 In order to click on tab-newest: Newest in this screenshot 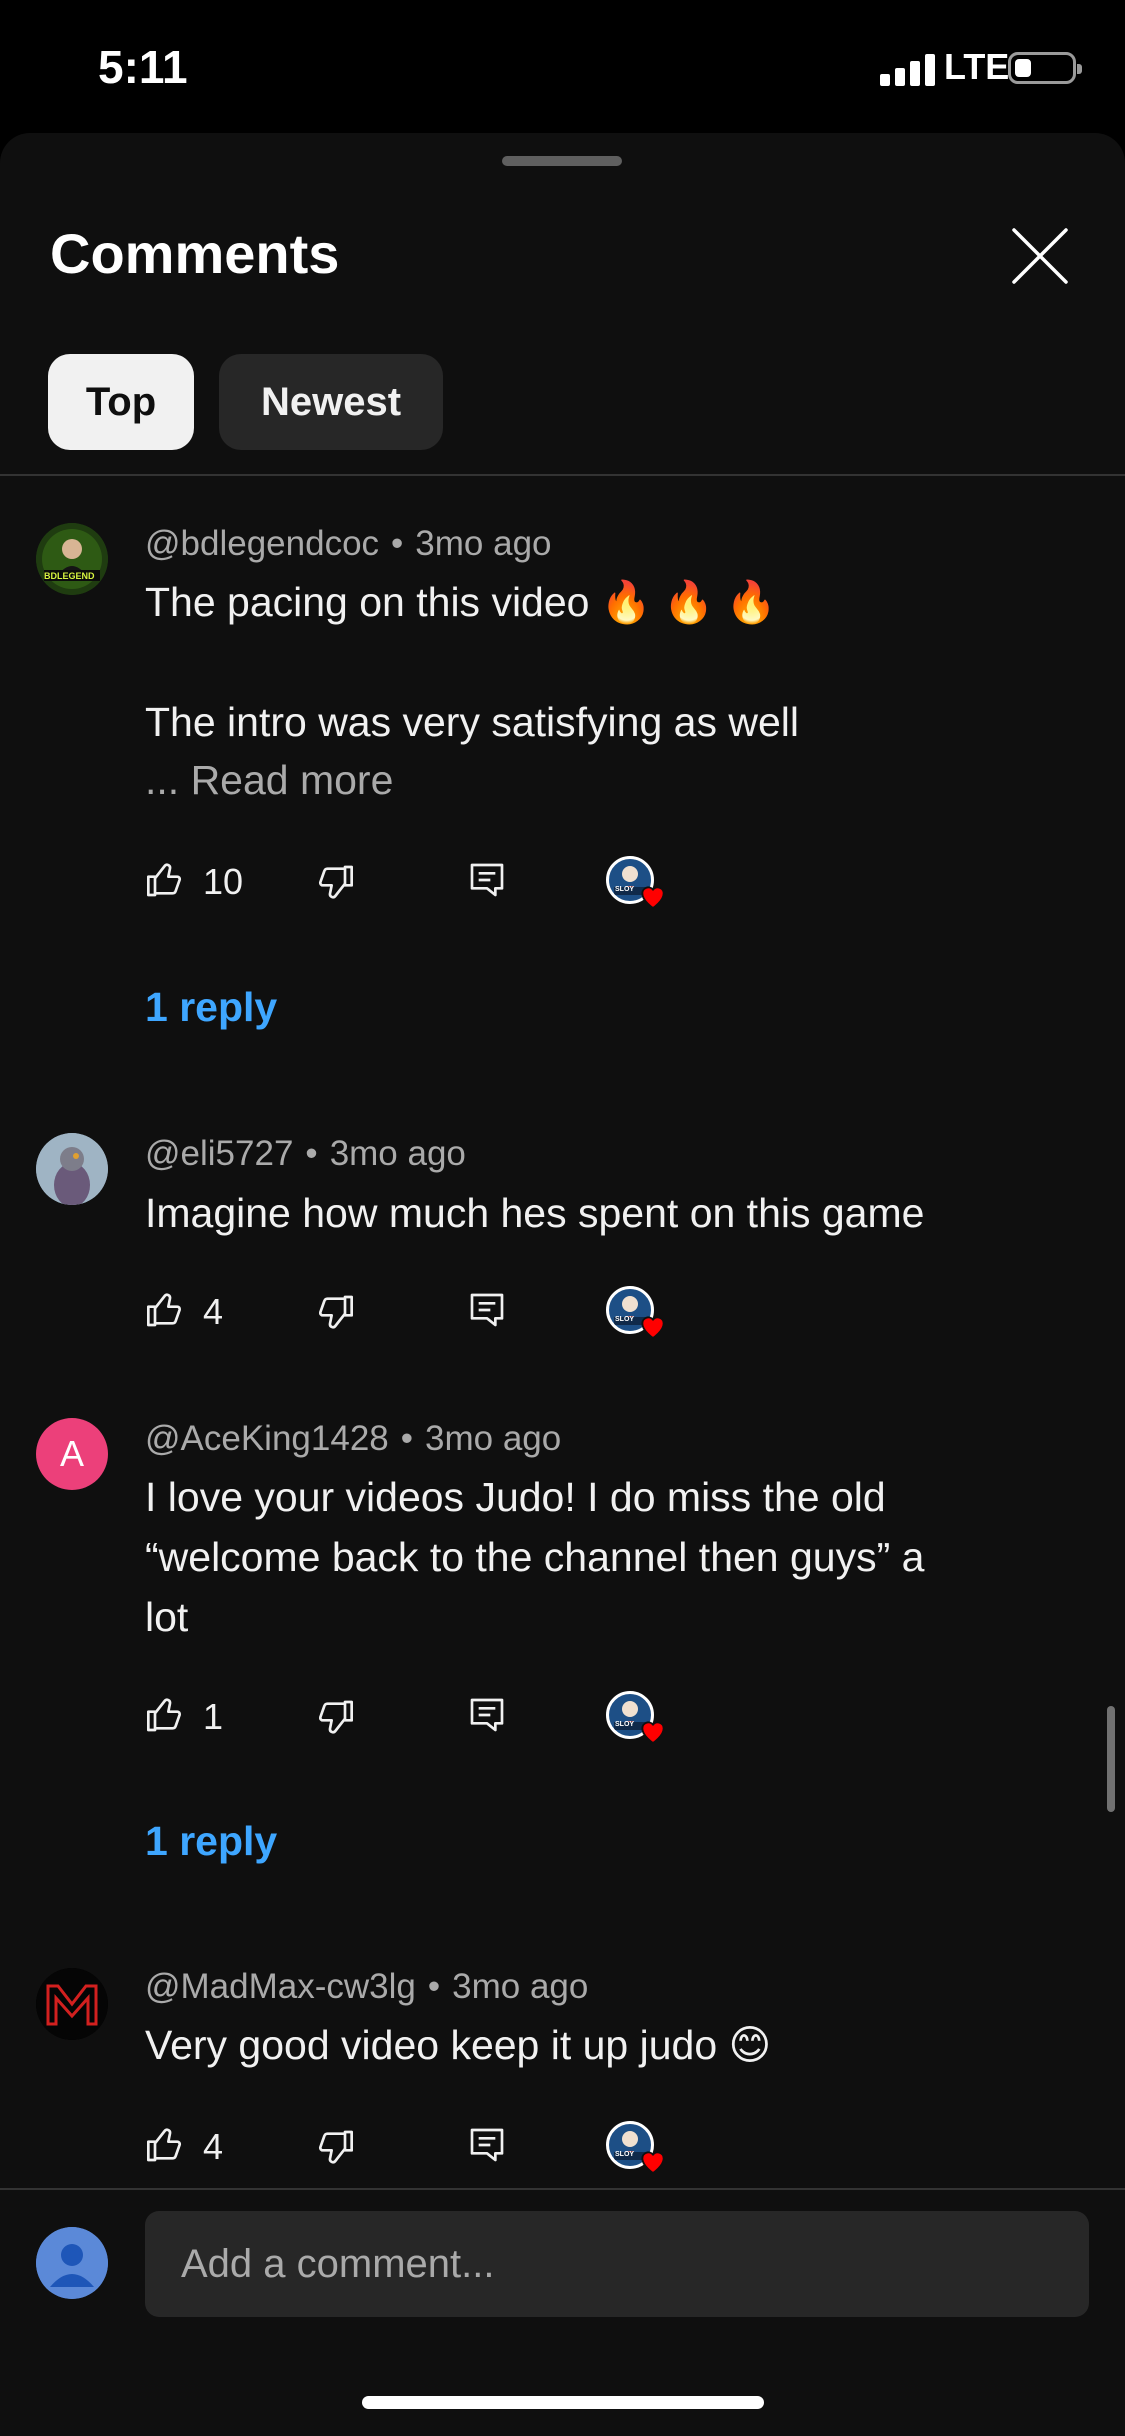, I will do `click(331, 402)`.